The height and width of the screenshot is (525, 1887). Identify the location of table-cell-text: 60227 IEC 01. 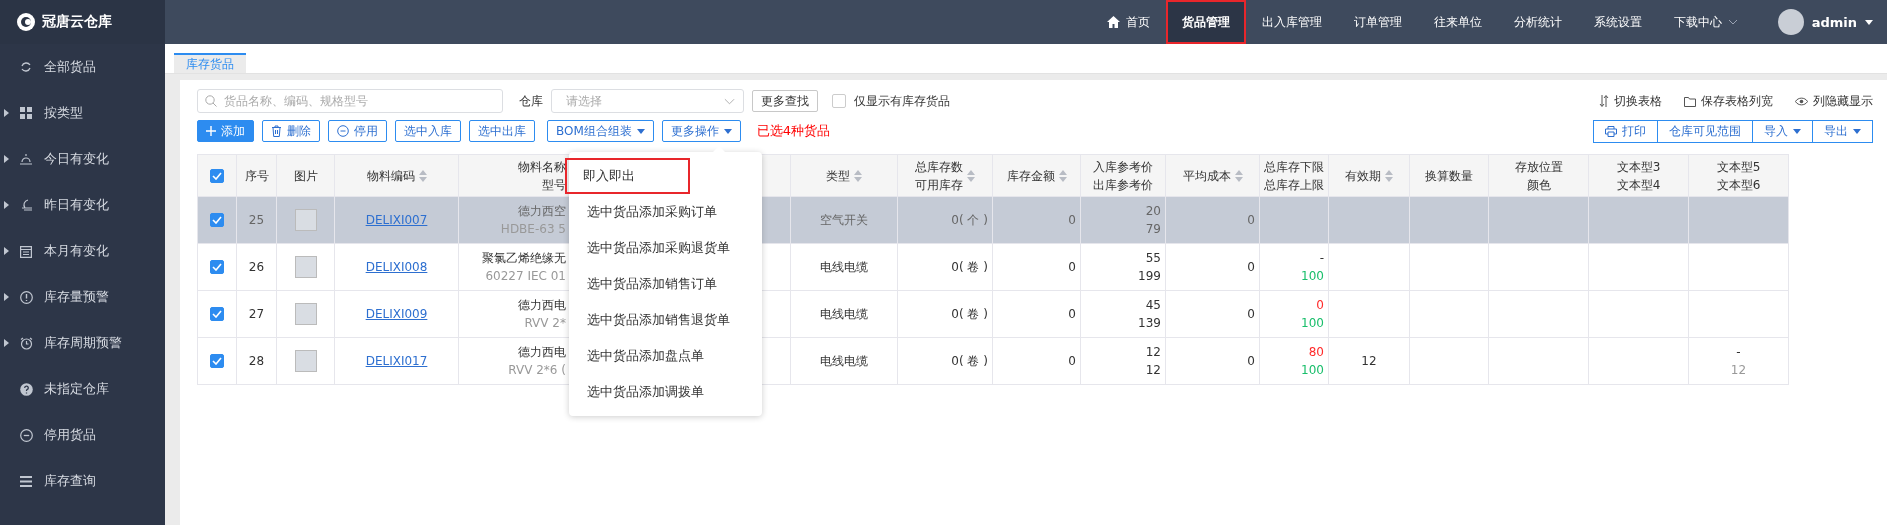
(525, 276).